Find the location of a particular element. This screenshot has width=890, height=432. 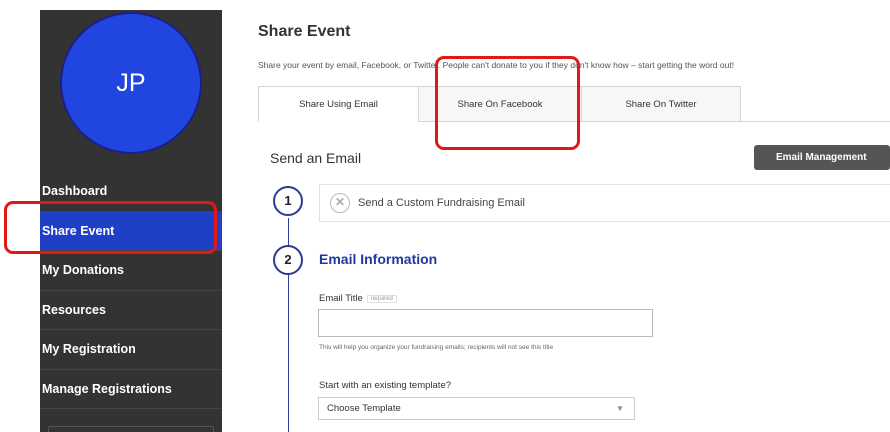

template-select: Choose Template ▼ is located at coordinates (476, 408).